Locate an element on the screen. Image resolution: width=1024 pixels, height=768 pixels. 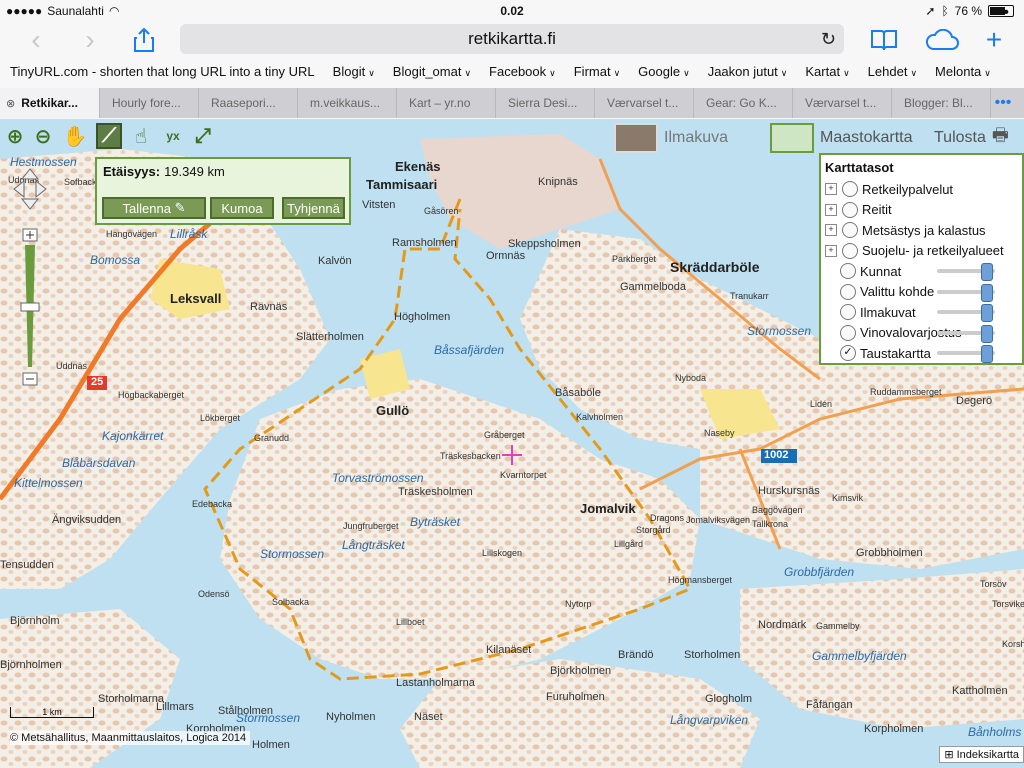
more-tabs-icon: ••• is located at coordinates (1003, 103).